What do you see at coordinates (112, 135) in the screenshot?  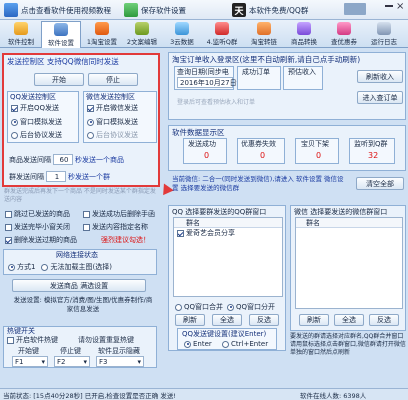 I see `wx-background-radio: 后台协议发送` at bounding box center [112, 135].